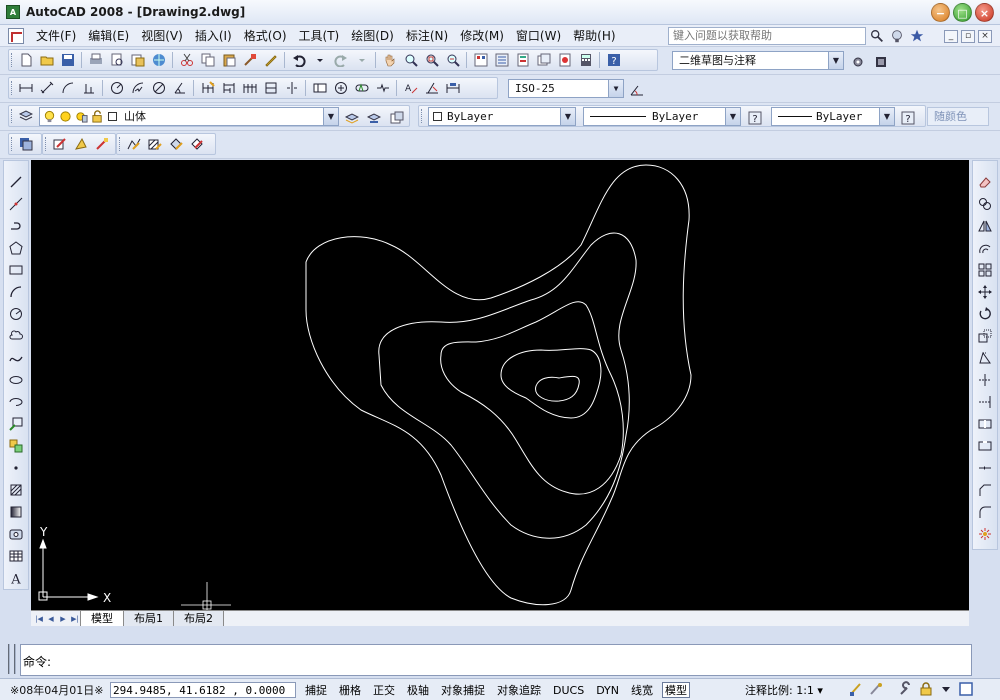  What do you see at coordinates (543, 60) in the screenshot?
I see `sheet-set-button` at bounding box center [543, 60].